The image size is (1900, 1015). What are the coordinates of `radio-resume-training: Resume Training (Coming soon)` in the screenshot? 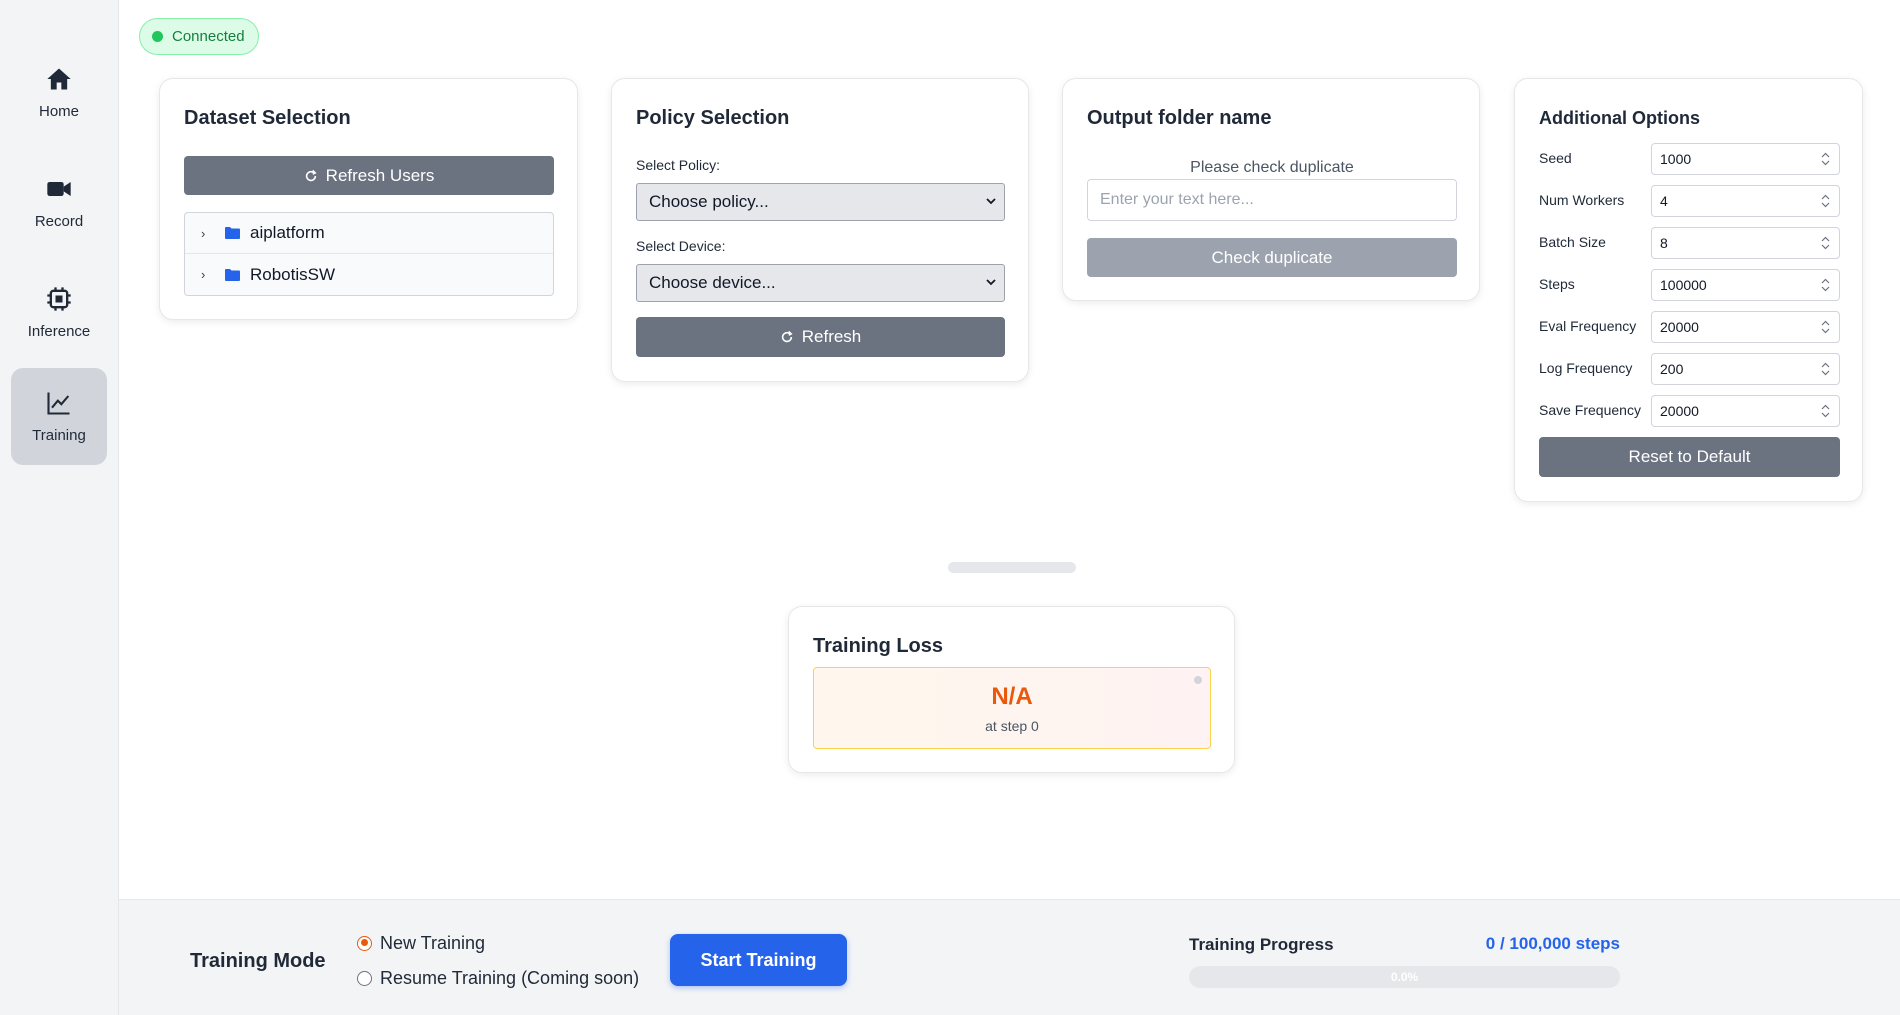 It's located at (498, 978).